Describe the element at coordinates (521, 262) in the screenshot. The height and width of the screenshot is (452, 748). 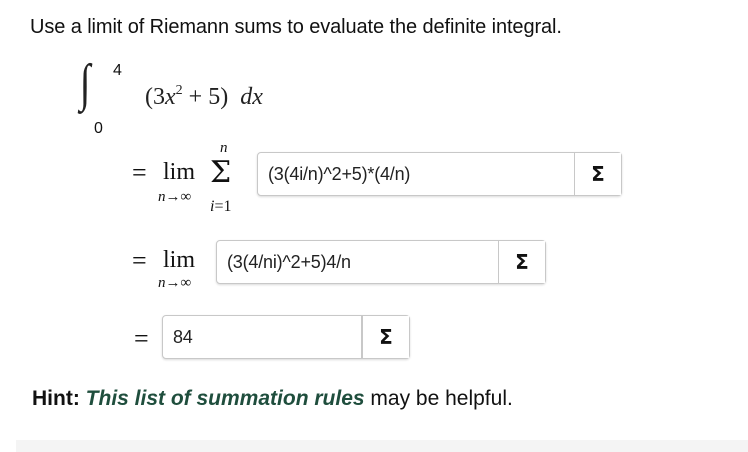
I see `step2-math-palette-button: Σ` at that location.